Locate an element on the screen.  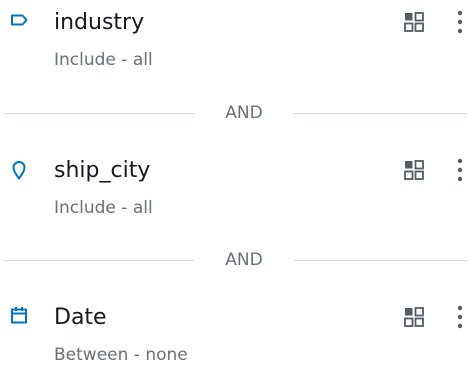
location-pin-icon is located at coordinates (19, 170).